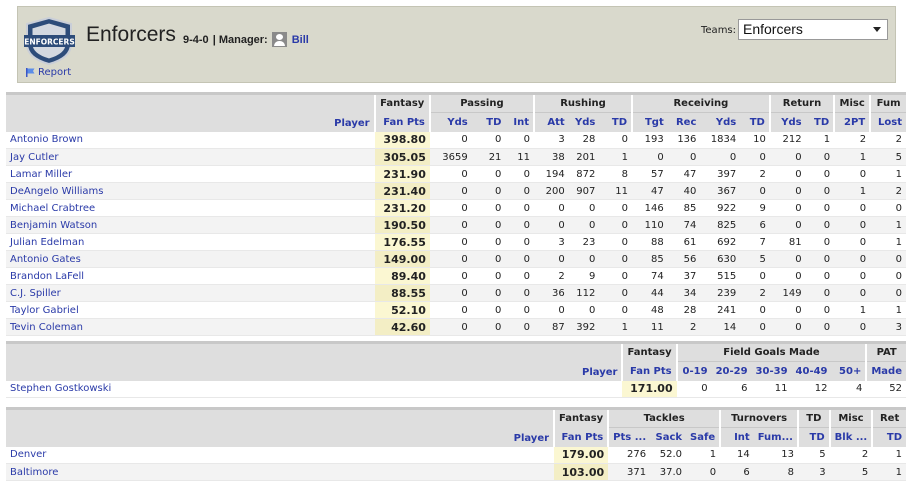 The image size is (912, 486). Describe the element at coordinates (720, 293) in the screenshot. I see `stat-cell: 239` at that location.